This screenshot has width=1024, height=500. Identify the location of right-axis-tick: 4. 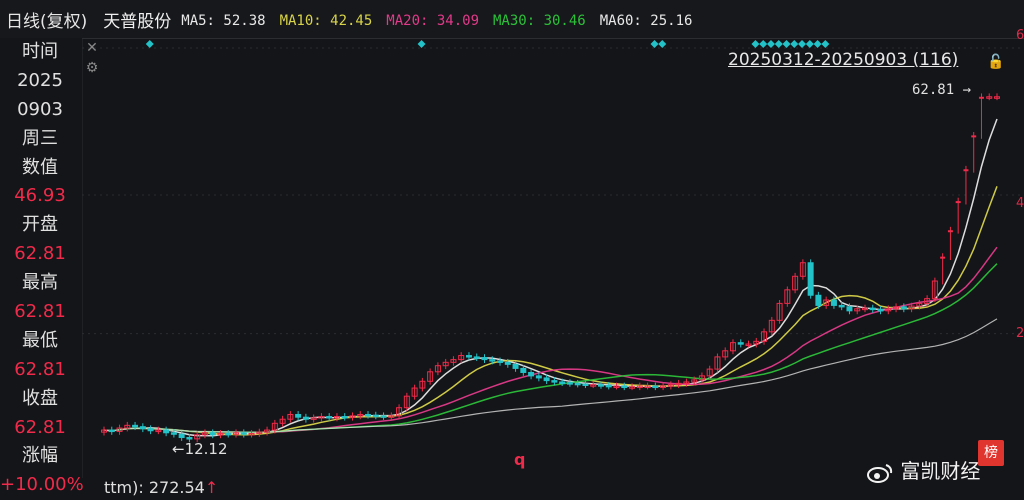
(1020, 203).